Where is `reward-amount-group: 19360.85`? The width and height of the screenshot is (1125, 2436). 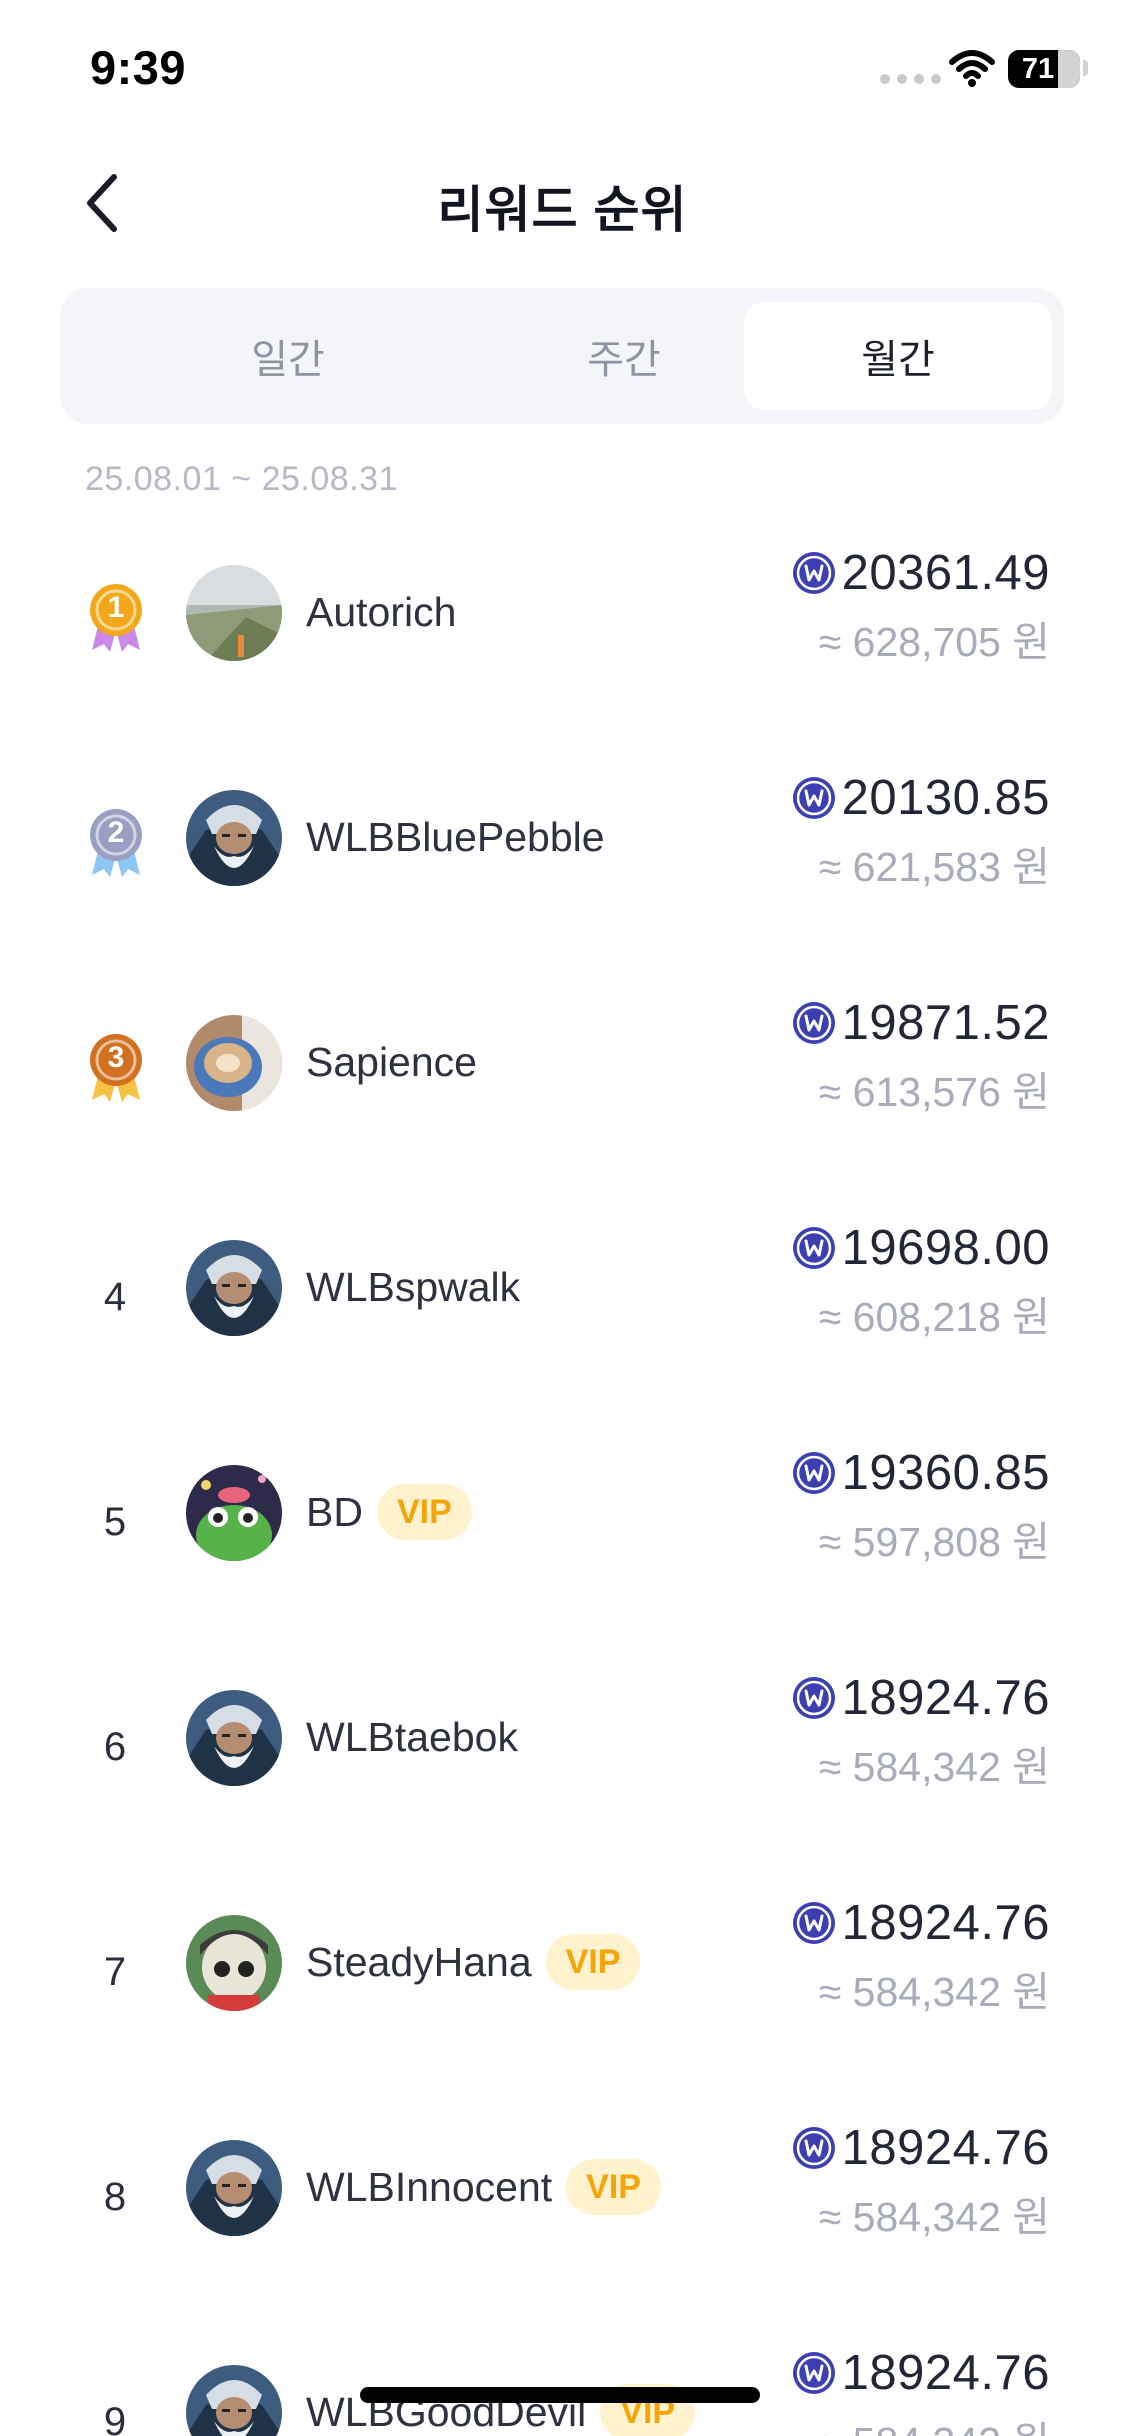 reward-amount-group: 19360.85 is located at coordinates (921, 1473).